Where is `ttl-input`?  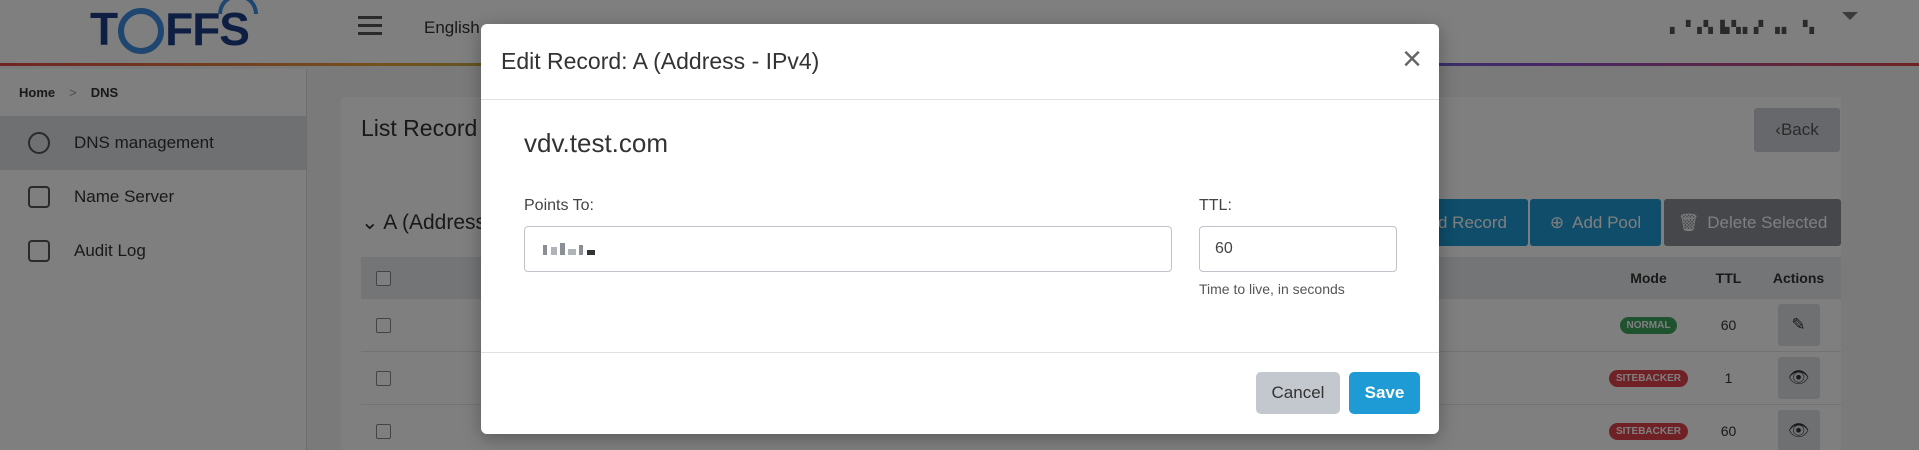
ttl-input is located at coordinates (1298, 249).